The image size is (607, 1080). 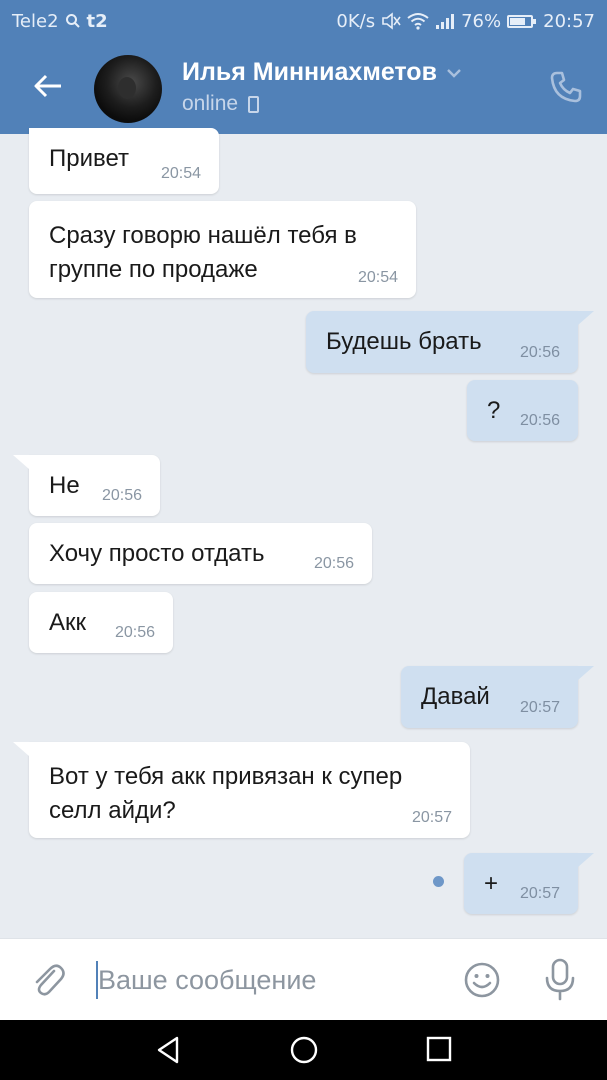 I want to click on back-button, so click(x=48, y=86).